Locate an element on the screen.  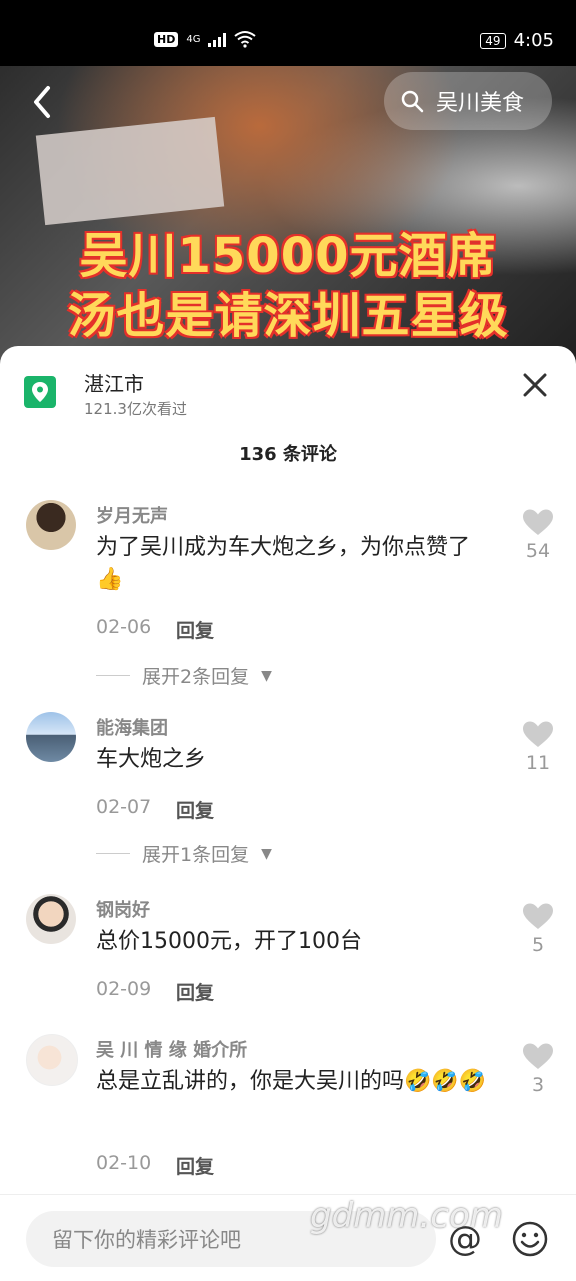
comment-date: 02-10 is located at coordinates (124, 1163).